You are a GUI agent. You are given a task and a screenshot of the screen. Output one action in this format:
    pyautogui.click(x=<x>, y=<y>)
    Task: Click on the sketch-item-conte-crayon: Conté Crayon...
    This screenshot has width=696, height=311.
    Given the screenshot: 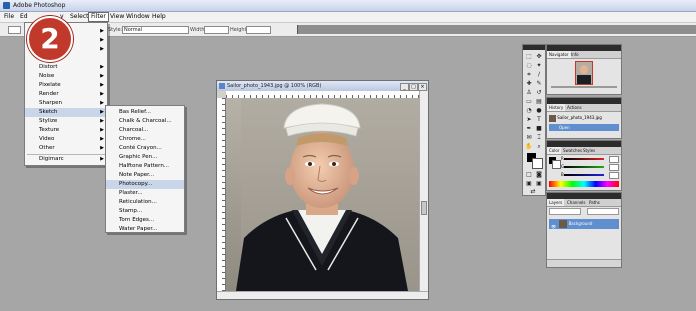 What is the action you would take?
    pyautogui.click(x=145, y=148)
    